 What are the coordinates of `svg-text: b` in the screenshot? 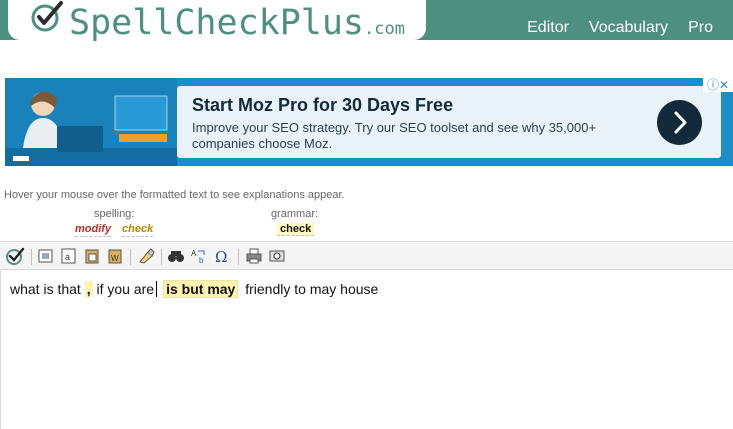 It's located at (201, 260).